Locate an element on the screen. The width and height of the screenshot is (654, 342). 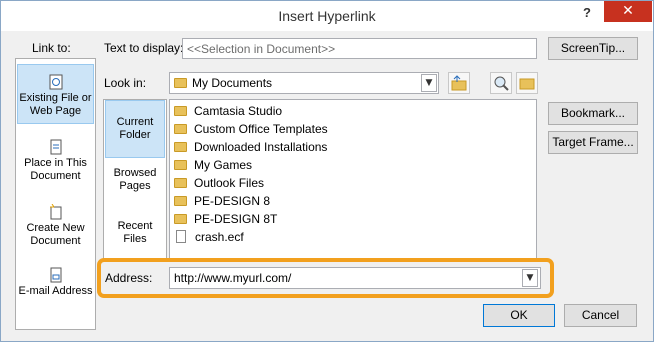
text-to-display-field: <<Selection in Document>> is located at coordinates (359, 48).